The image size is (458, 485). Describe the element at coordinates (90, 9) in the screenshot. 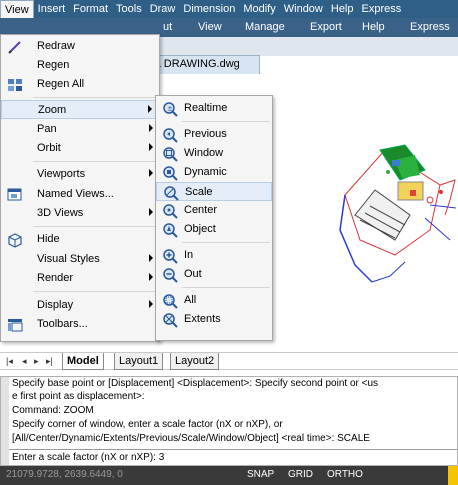

I see `menu-format: Format` at that location.